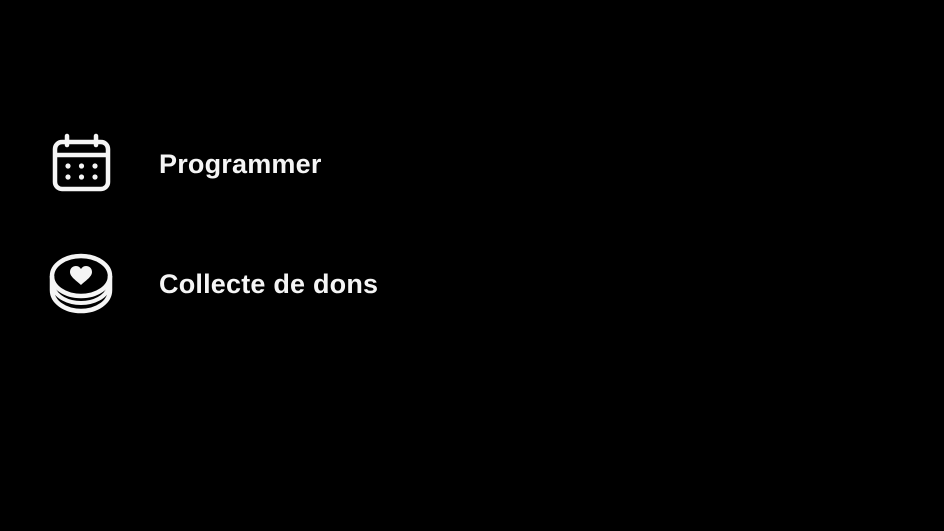 The width and height of the screenshot is (944, 531). Describe the element at coordinates (81, 284) in the screenshot. I see `donation-heart-icon` at that location.